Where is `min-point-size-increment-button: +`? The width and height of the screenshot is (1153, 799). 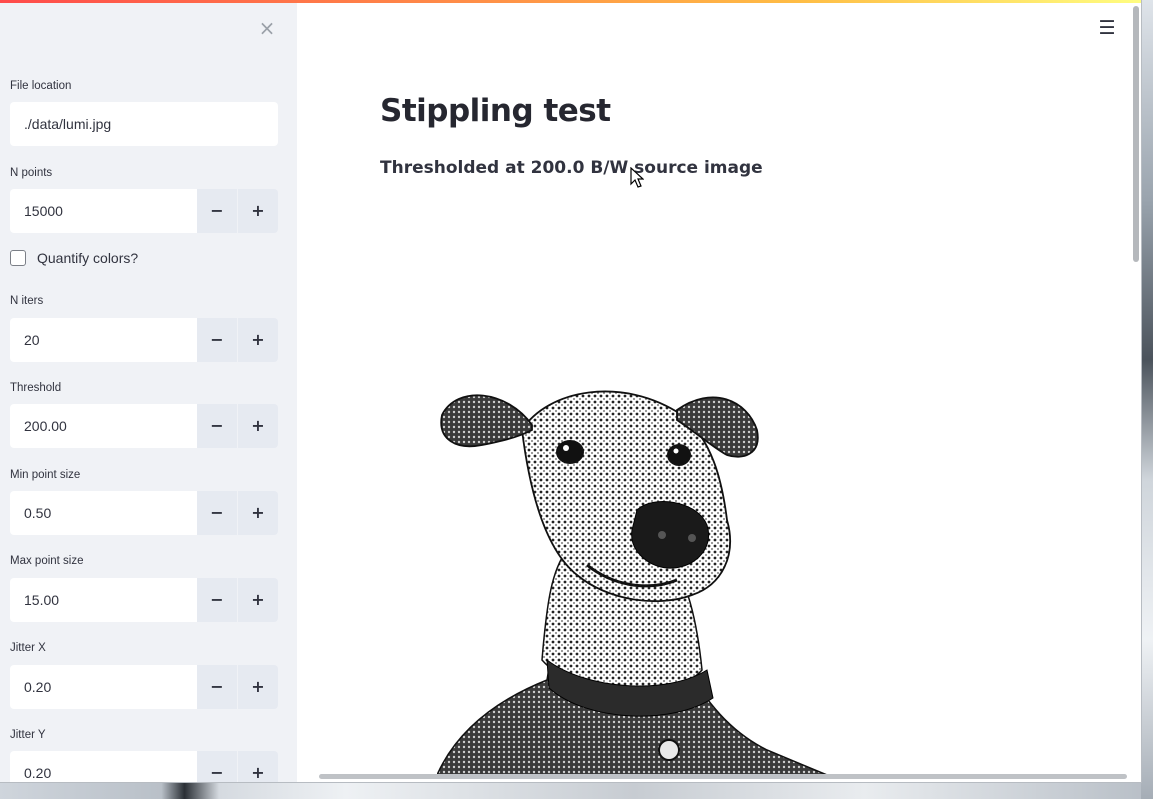 min-point-size-increment-button: + is located at coordinates (258, 513).